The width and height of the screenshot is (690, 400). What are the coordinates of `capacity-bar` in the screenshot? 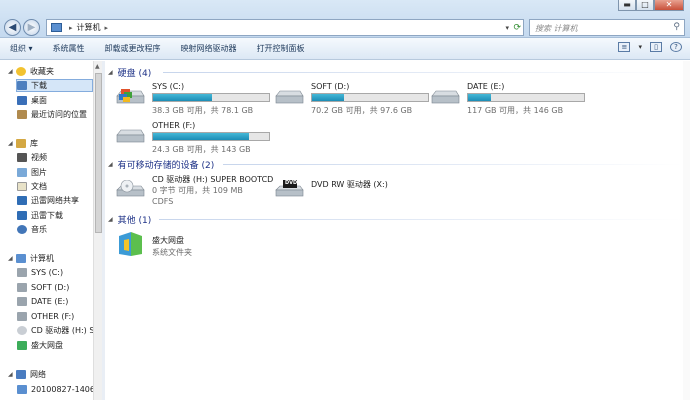 It's located at (211, 97).